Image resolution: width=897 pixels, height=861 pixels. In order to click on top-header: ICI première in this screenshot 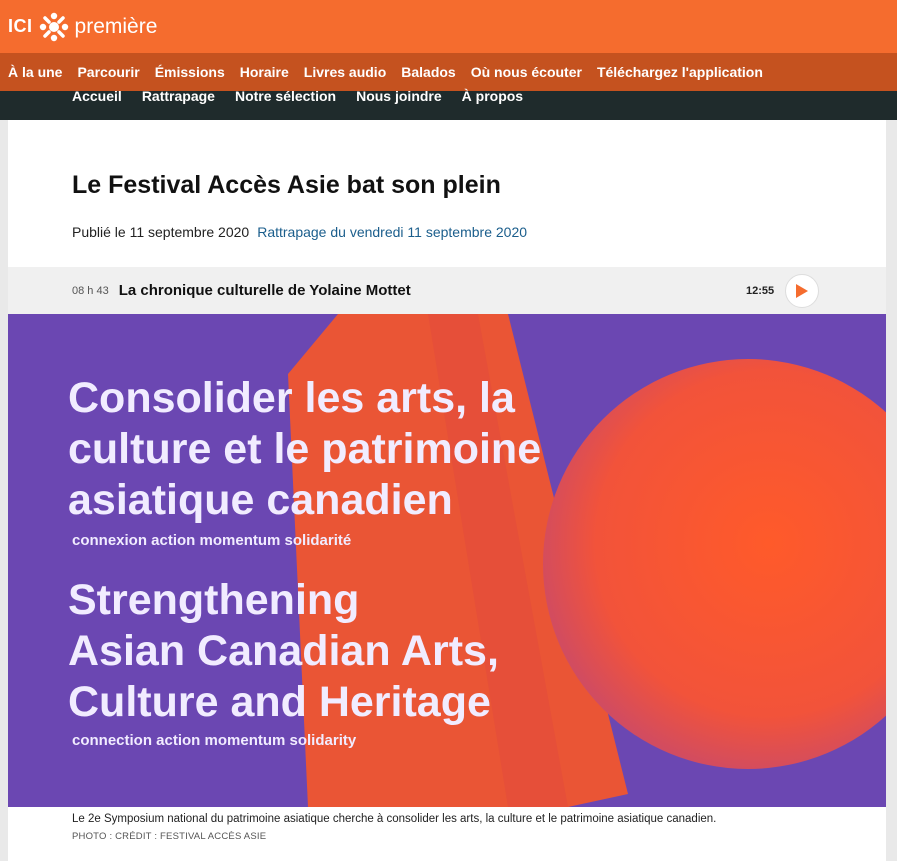, I will do `click(448, 26)`.